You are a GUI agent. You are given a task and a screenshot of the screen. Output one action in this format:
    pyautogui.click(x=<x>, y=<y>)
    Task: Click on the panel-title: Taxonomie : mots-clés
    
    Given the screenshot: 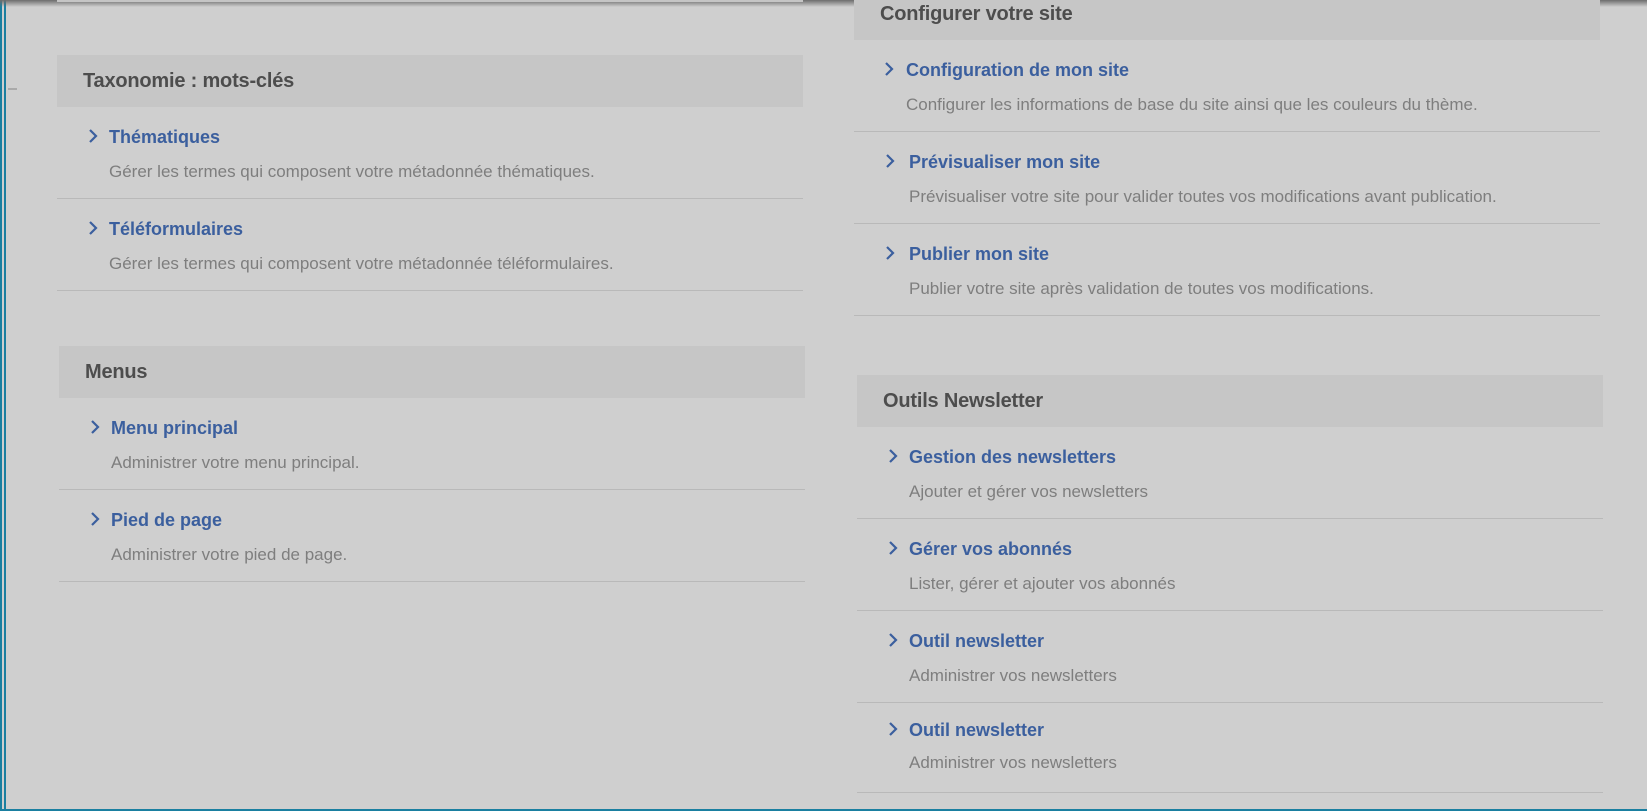 What is the action you would take?
    pyautogui.click(x=189, y=80)
    